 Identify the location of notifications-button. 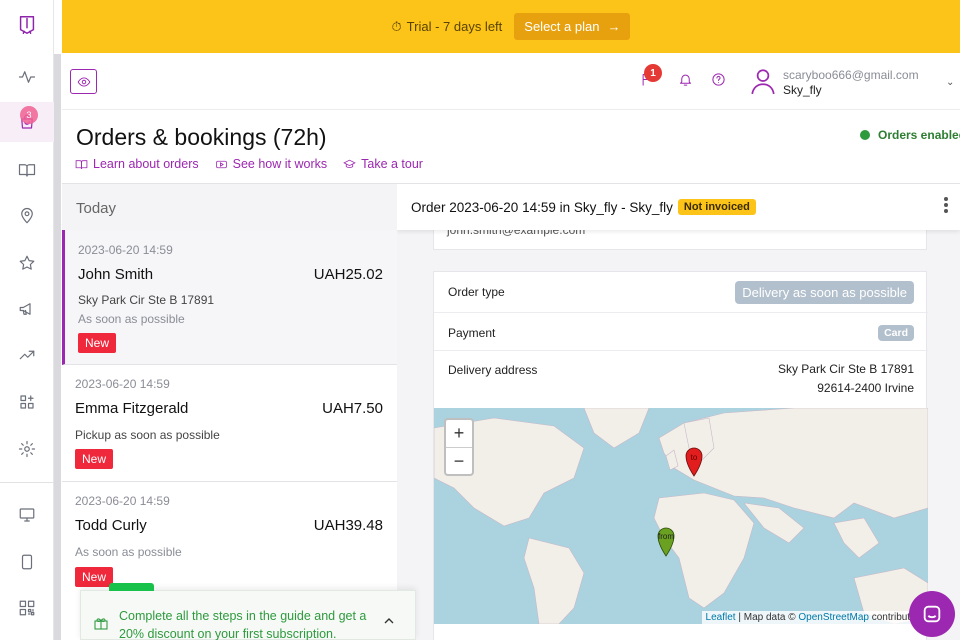
(687, 81).